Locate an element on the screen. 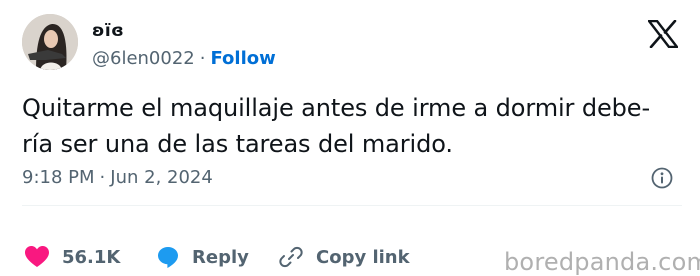 The width and height of the screenshot is (700, 276). handle-row: @6len0022 · Follow is located at coordinates (184, 59).